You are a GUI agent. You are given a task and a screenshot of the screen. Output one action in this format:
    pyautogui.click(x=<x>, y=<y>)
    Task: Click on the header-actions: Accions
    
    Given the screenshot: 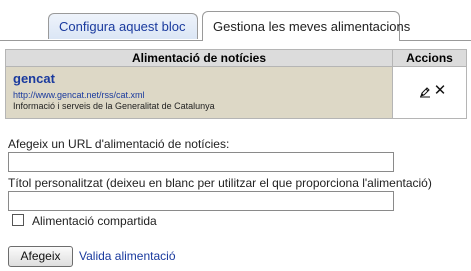 What is the action you would take?
    pyautogui.click(x=429, y=58)
    